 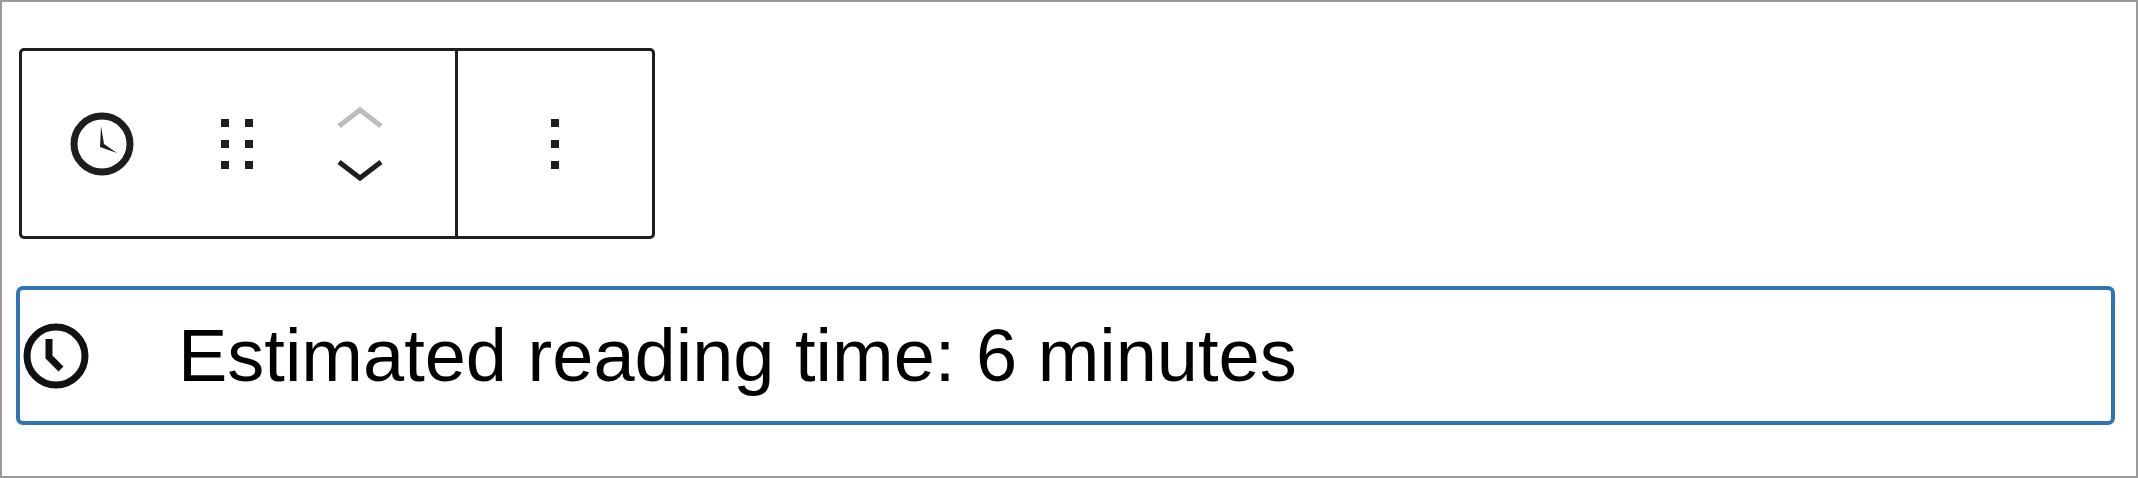 What do you see at coordinates (360, 116) in the screenshot?
I see `chevron-up-icon` at bounding box center [360, 116].